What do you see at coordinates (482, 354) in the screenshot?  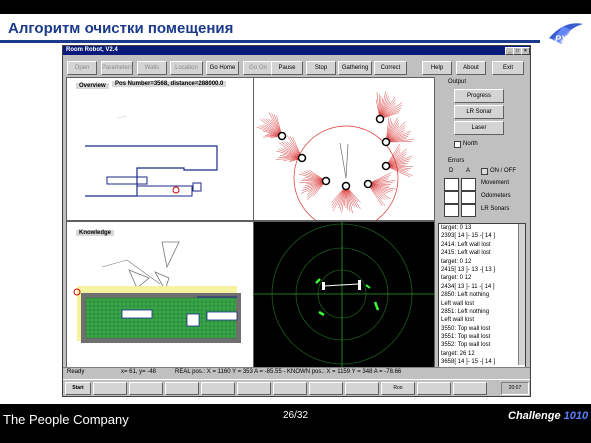 I see `log-line: target: 26 12` at bounding box center [482, 354].